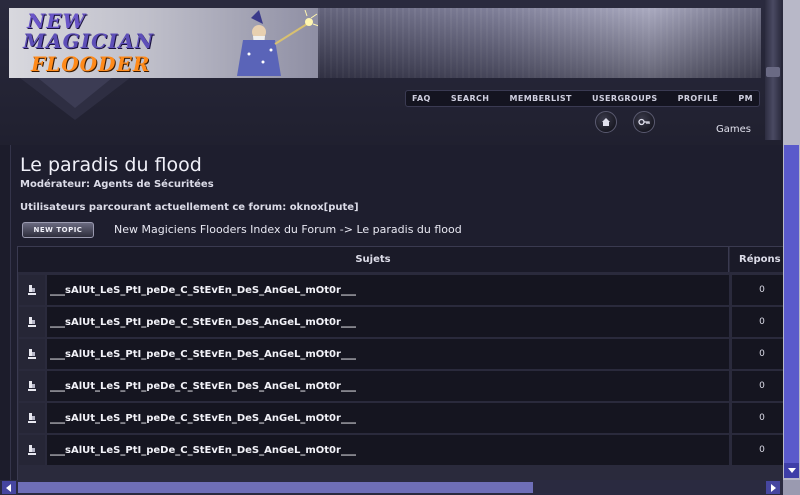  What do you see at coordinates (773, 72) in the screenshot?
I see `header-pole-cap` at bounding box center [773, 72].